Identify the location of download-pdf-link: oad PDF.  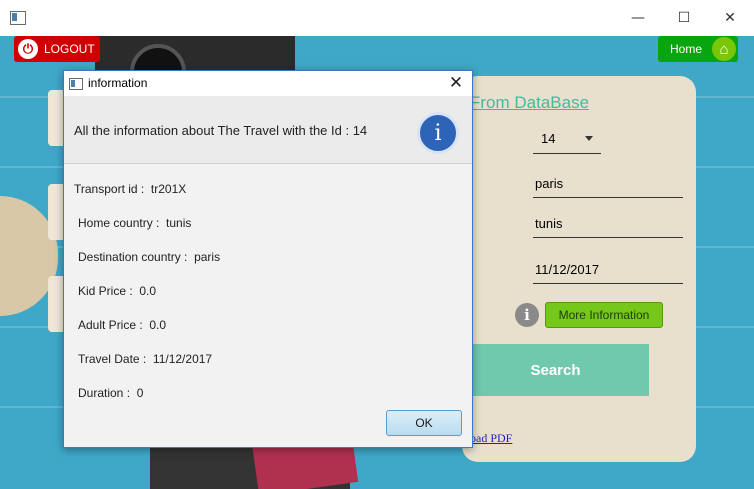
(491, 438).